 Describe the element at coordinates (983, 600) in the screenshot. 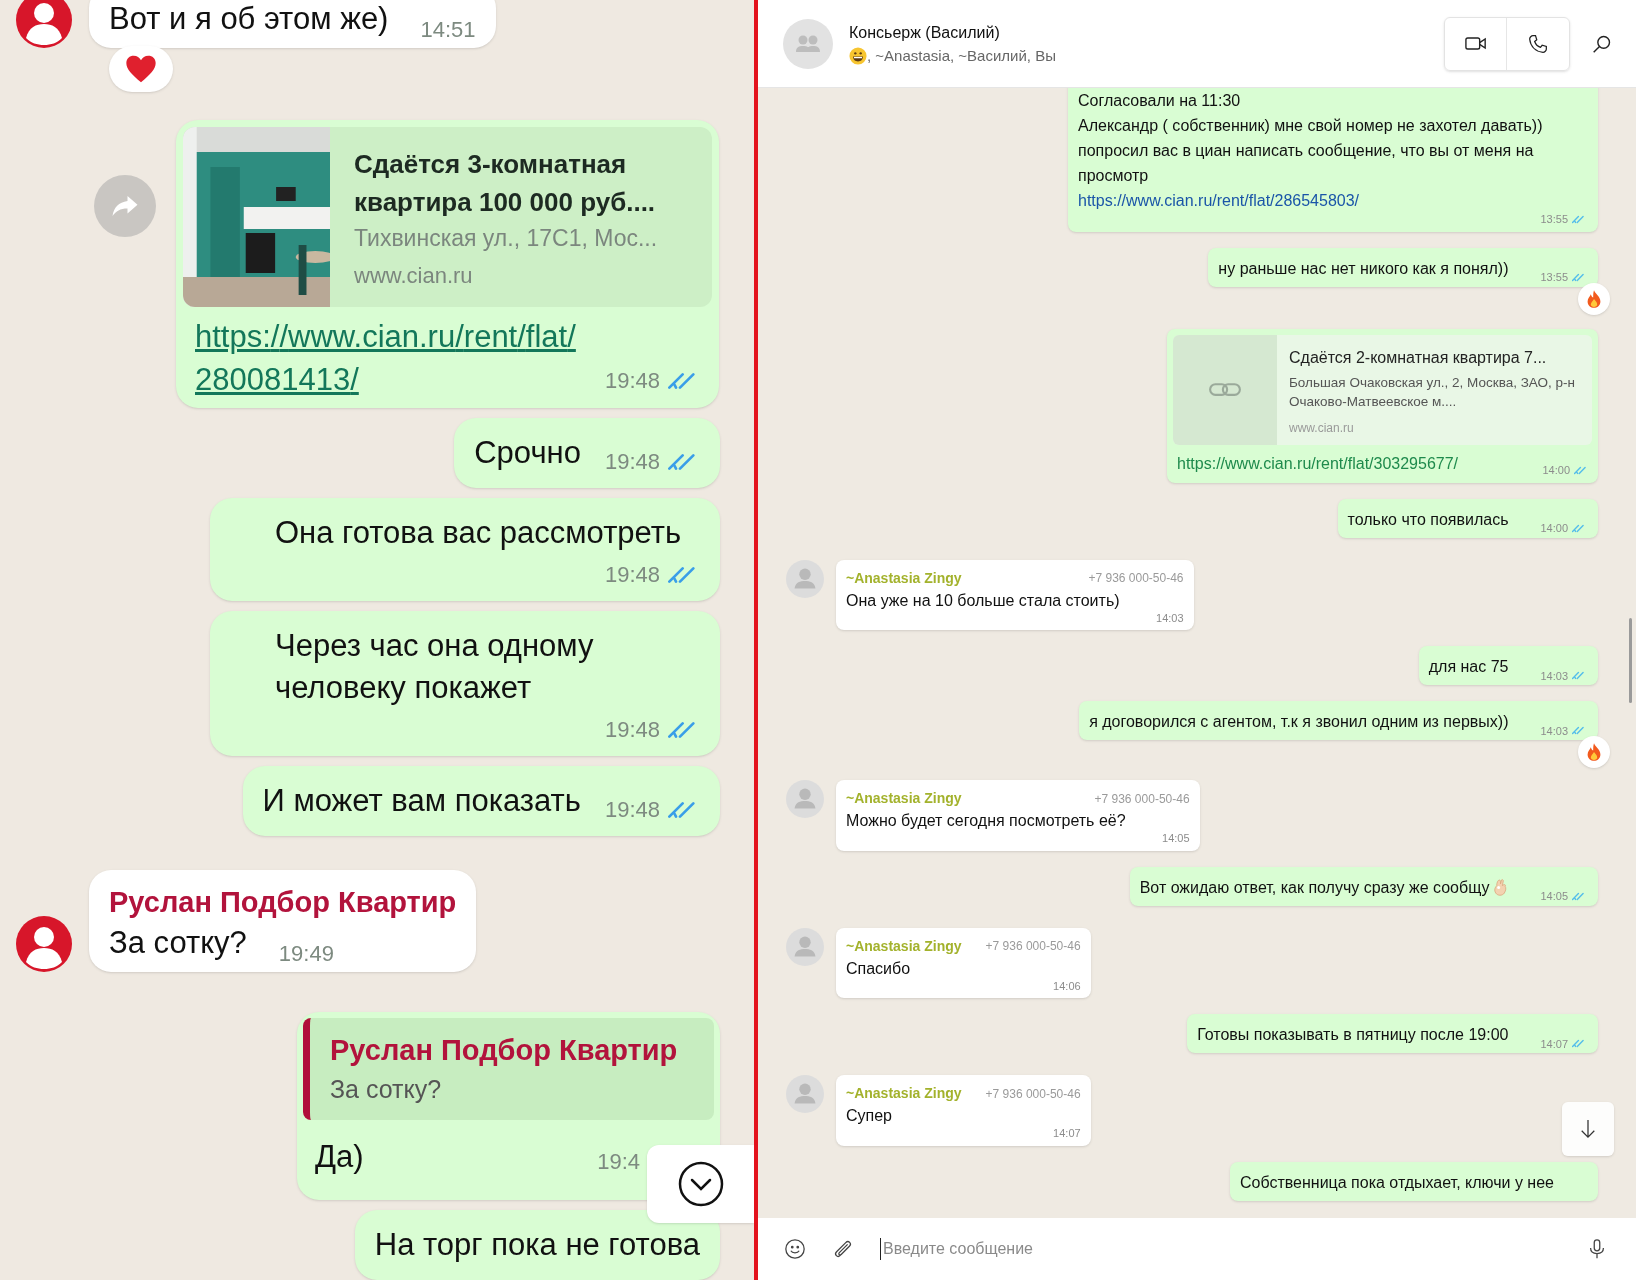

I see `message-text: Она уже на 10 больше стала стоить)` at that location.